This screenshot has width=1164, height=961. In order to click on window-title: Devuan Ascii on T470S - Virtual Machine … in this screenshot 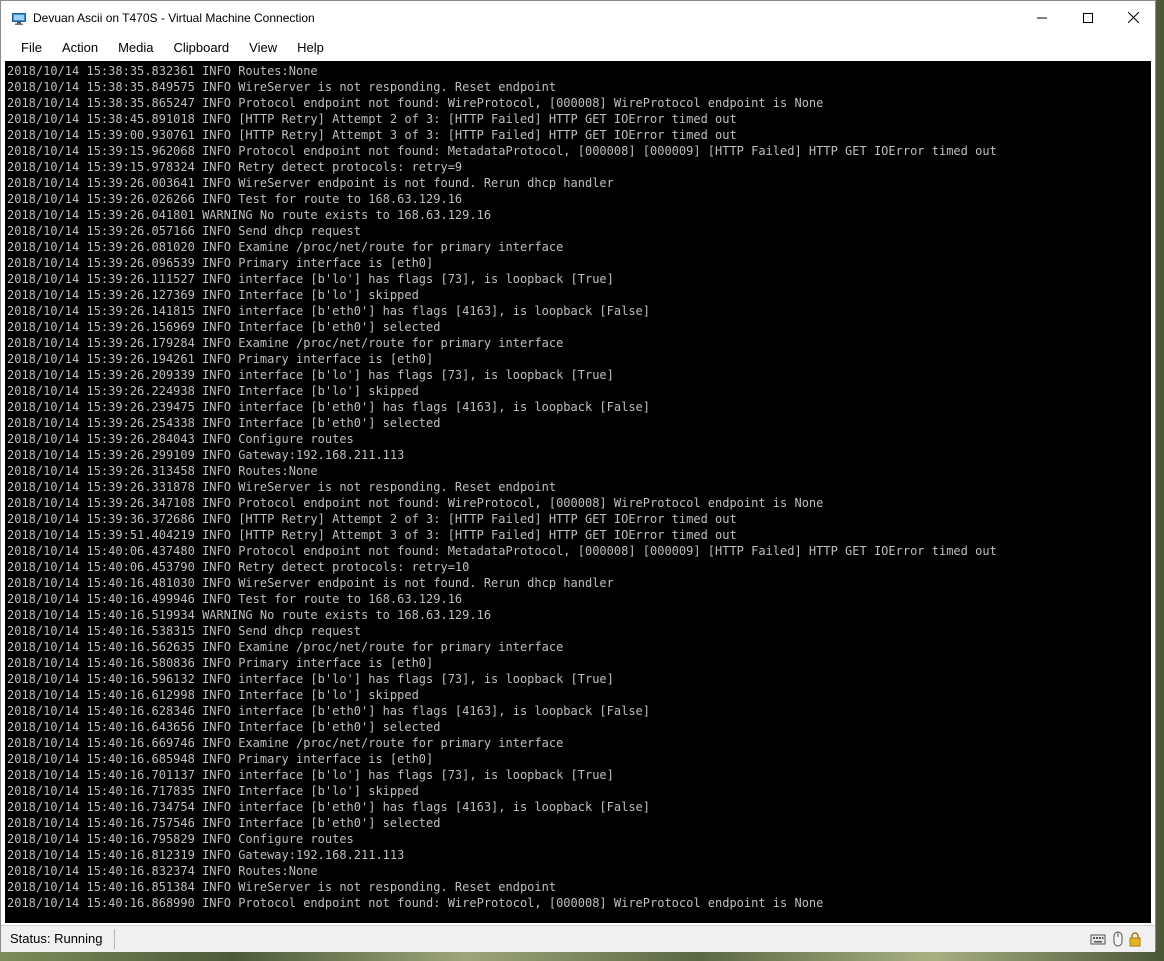, I will do `click(174, 18)`.